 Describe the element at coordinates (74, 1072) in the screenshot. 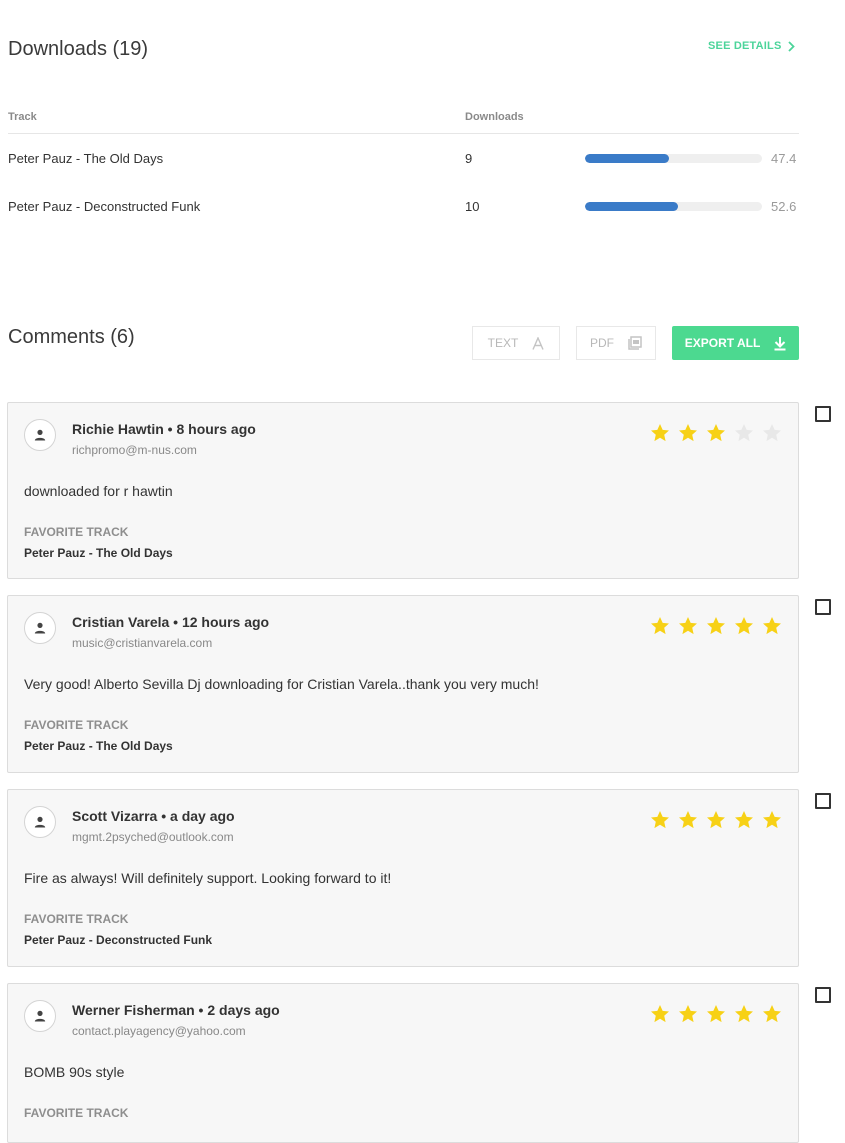

I see `comment-text: BOMB 90s style` at that location.